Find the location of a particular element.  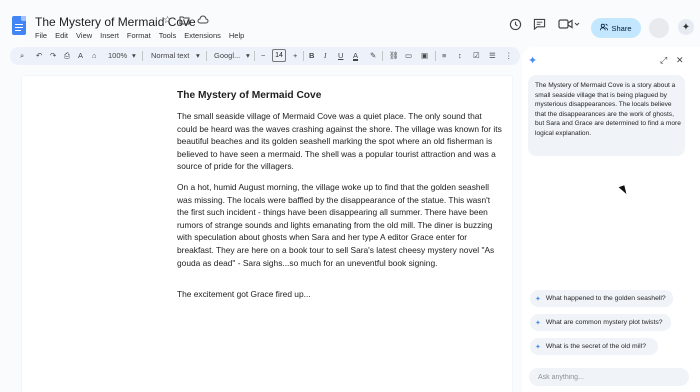

share-button: Share is located at coordinates (616, 28).